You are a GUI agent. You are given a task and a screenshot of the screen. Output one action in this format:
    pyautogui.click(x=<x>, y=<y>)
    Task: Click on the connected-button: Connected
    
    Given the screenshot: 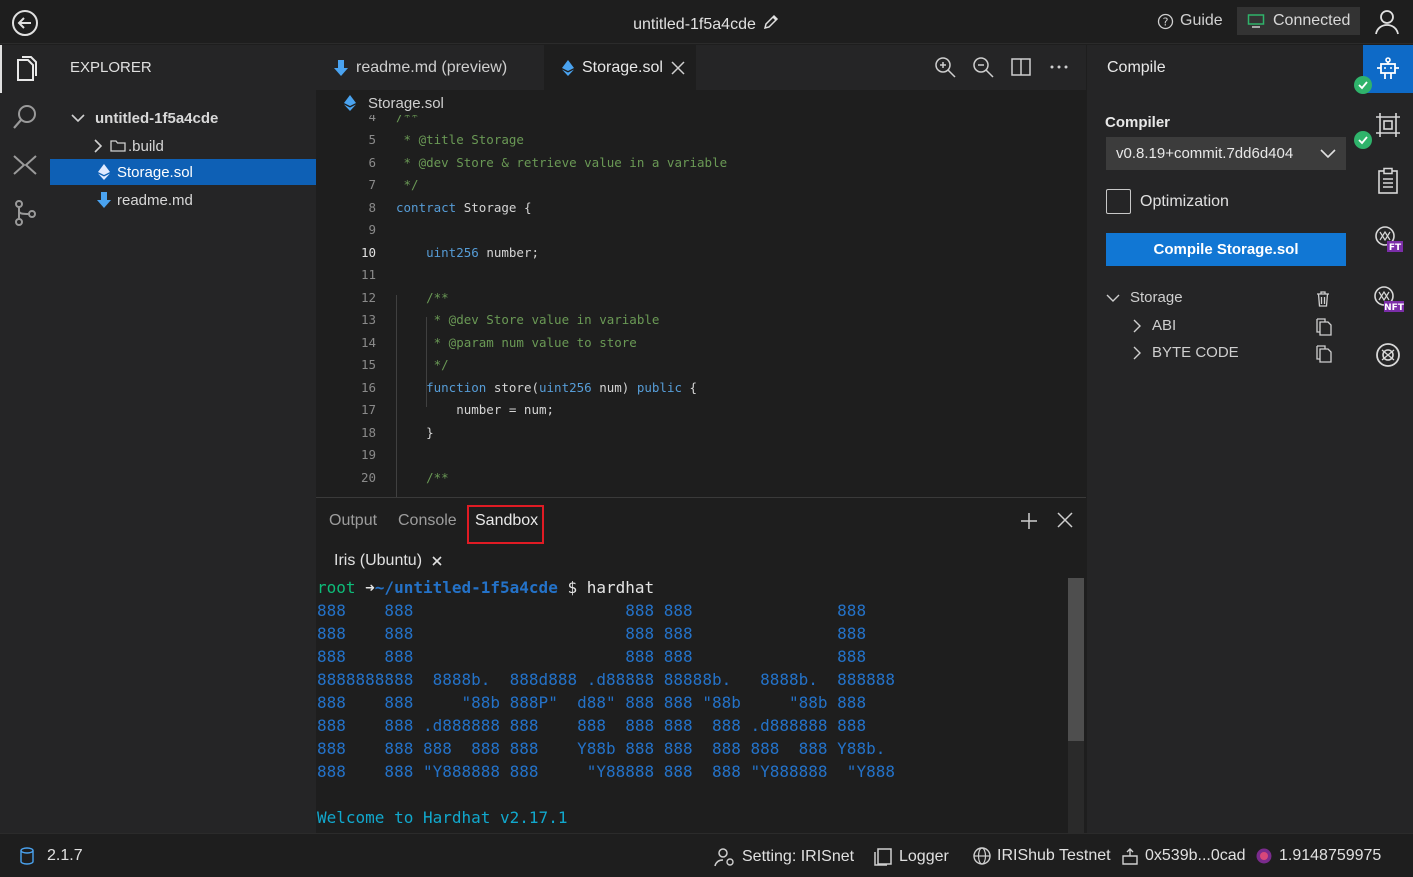 What is the action you would take?
    pyautogui.click(x=1298, y=21)
    